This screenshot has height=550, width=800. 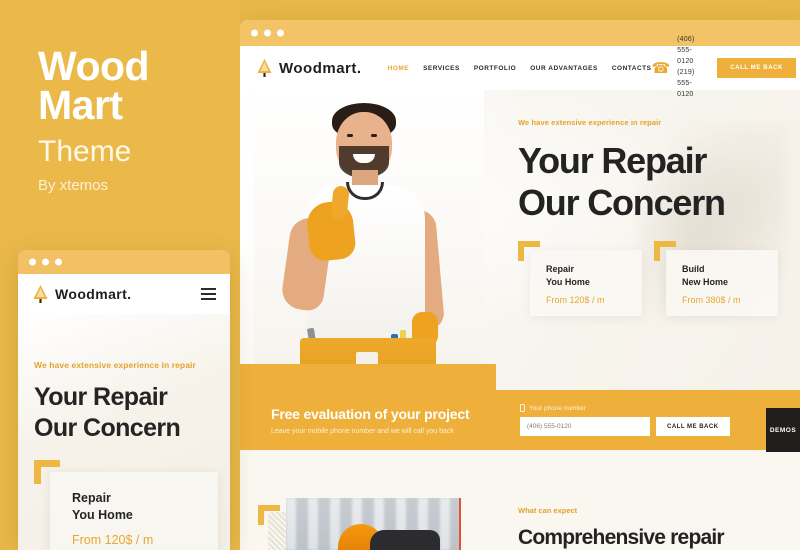 I want to click on mobile-card-title-line2: You Home, so click(x=102, y=514).